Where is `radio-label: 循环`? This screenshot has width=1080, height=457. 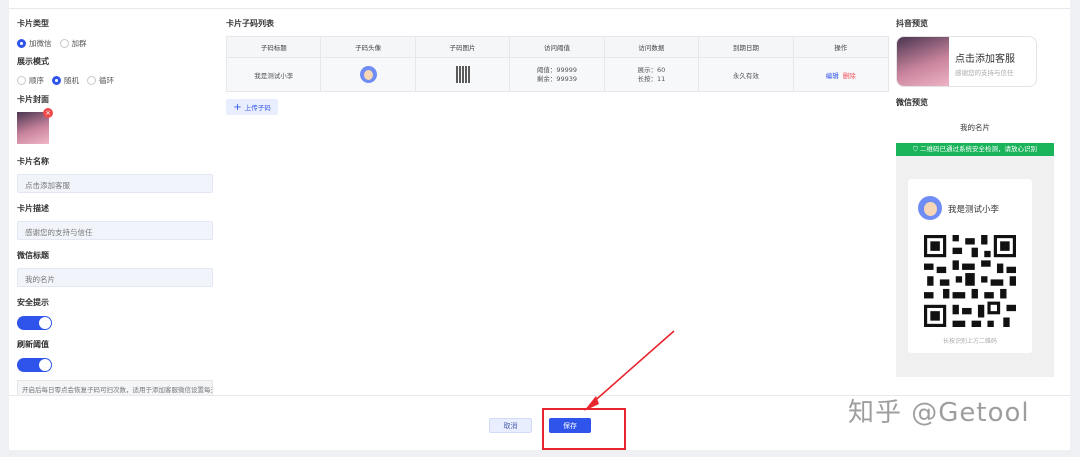
radio-label: 循环 is located at coordinates (106, 80).